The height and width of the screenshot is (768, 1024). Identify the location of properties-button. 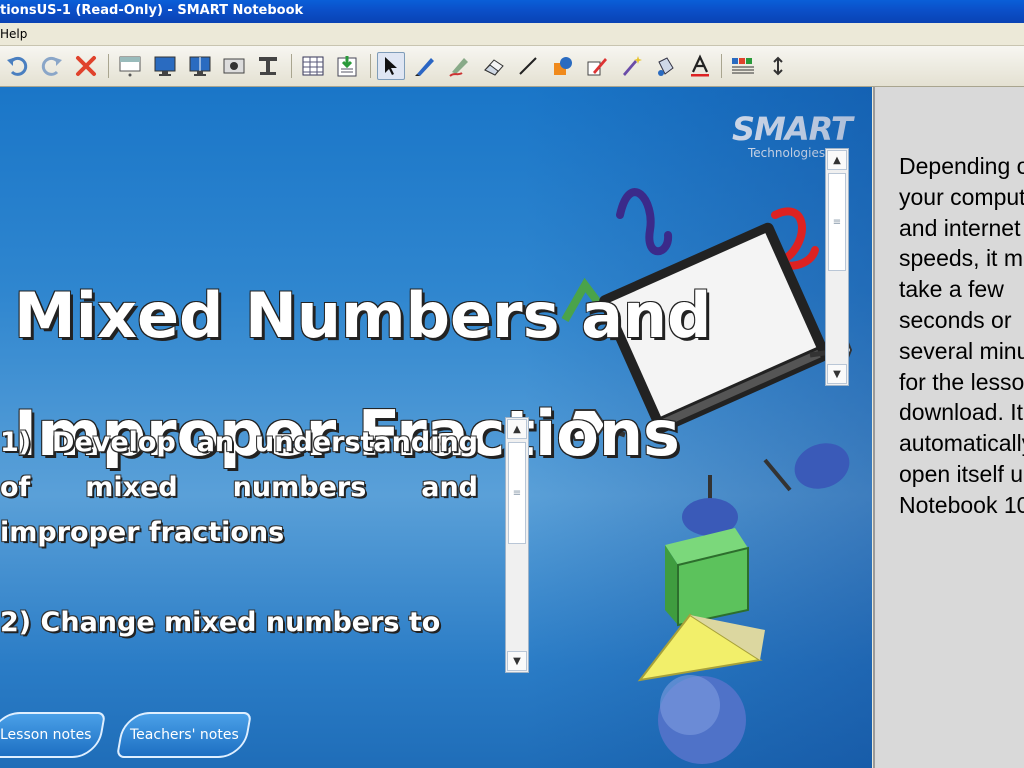
(347, 66).